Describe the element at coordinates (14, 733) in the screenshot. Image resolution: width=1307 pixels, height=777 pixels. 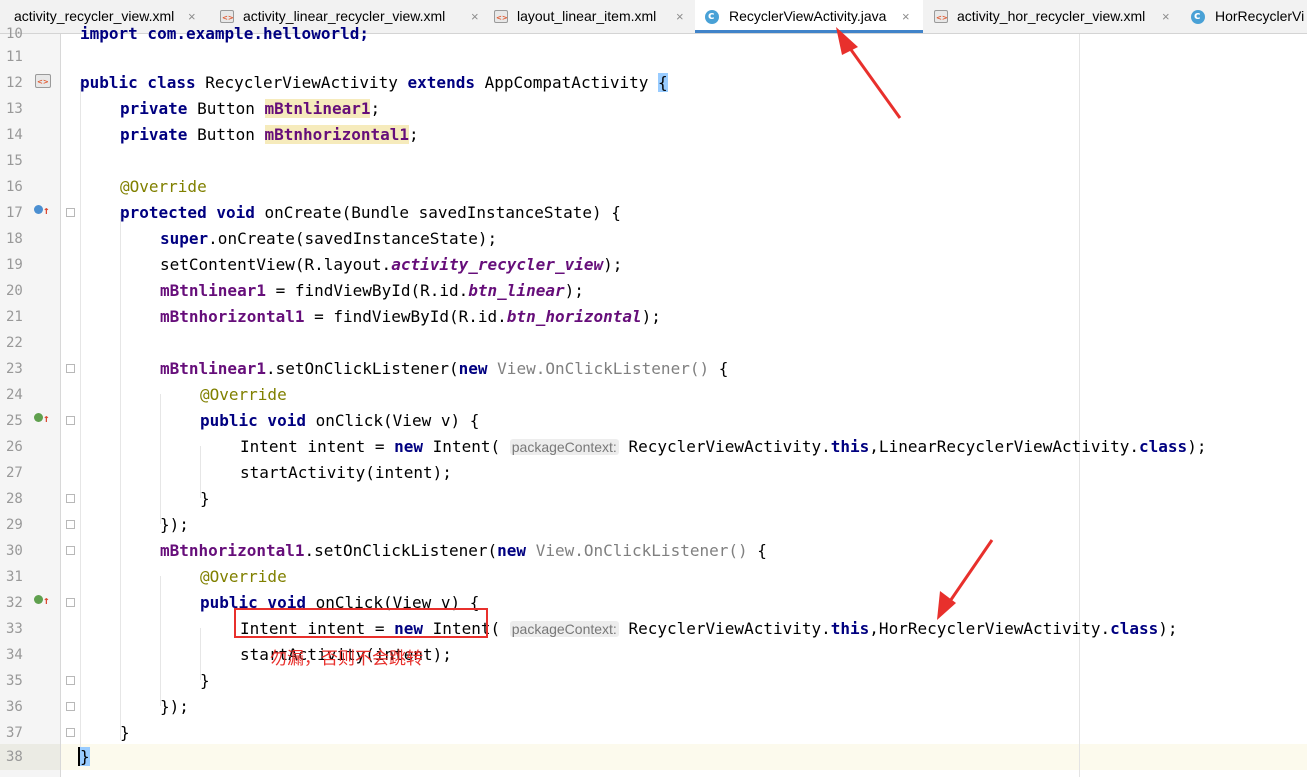
I see `line-number: 37` at that location.